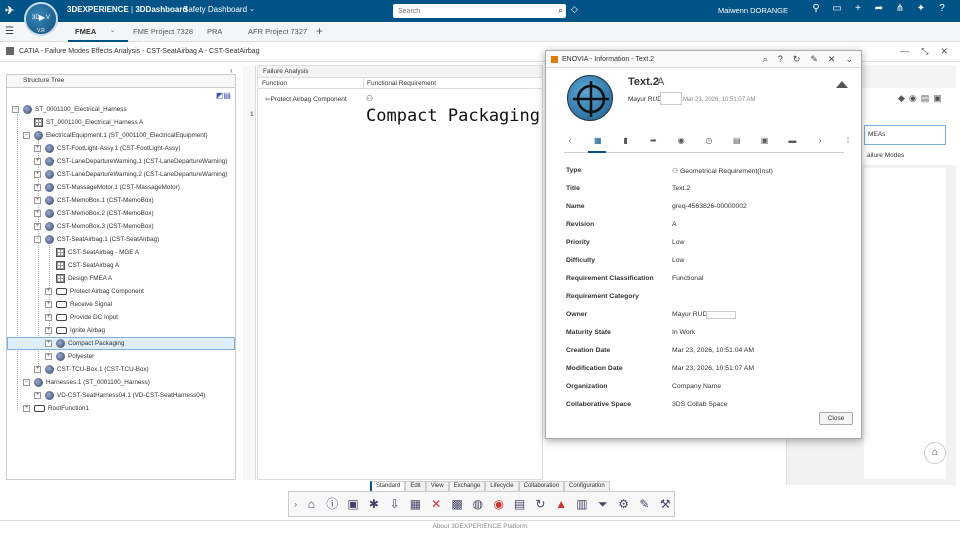 This screenshot has height=539, width=960. What do you see at coordinates (814, 59) in the screenshot?
I see `pin-icon: ✎` at bounding box center [814, 59].